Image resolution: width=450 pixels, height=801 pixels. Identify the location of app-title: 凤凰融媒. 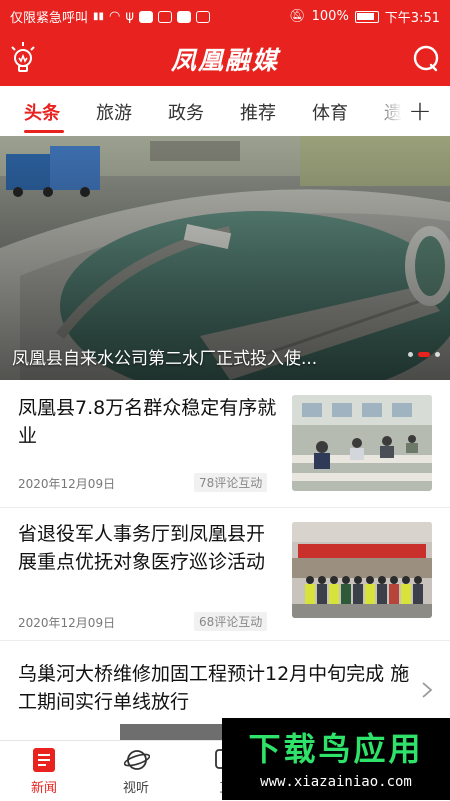
(224, 60).